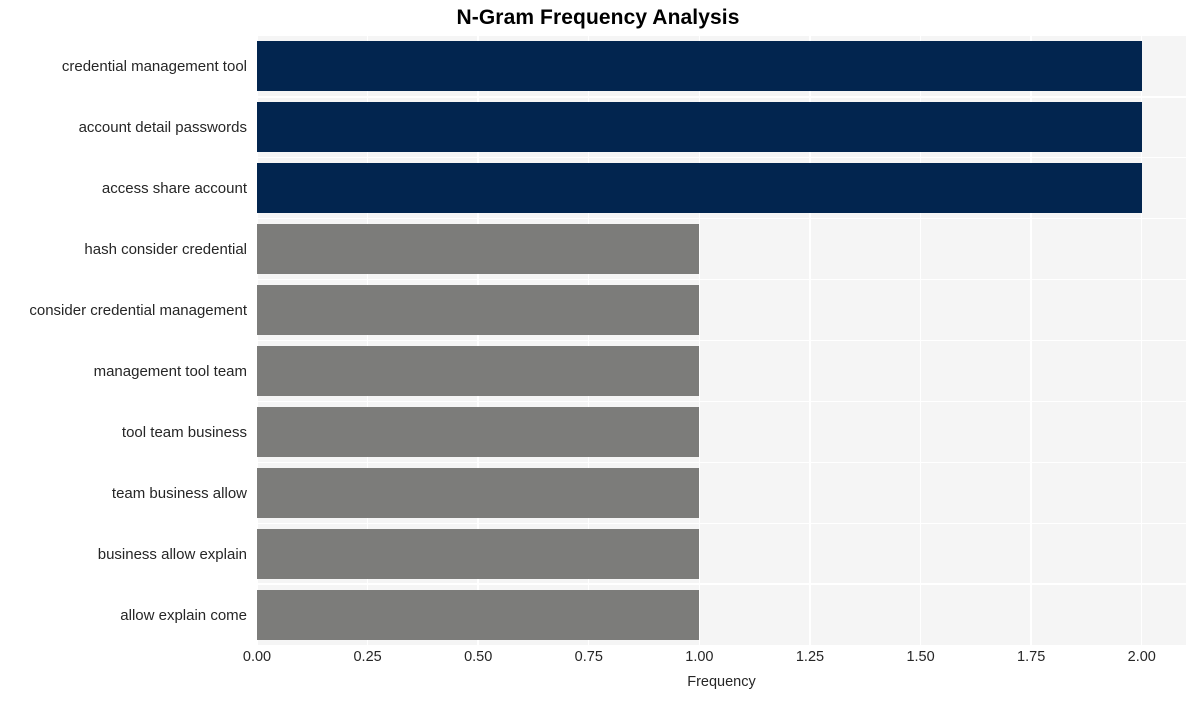 This screenshot has height=701, width=1196. What do you see at coordinates (367, 657) in the screenshot?
I see `x-axis-tick-label: 0.25` at bounding box center [367, 657].